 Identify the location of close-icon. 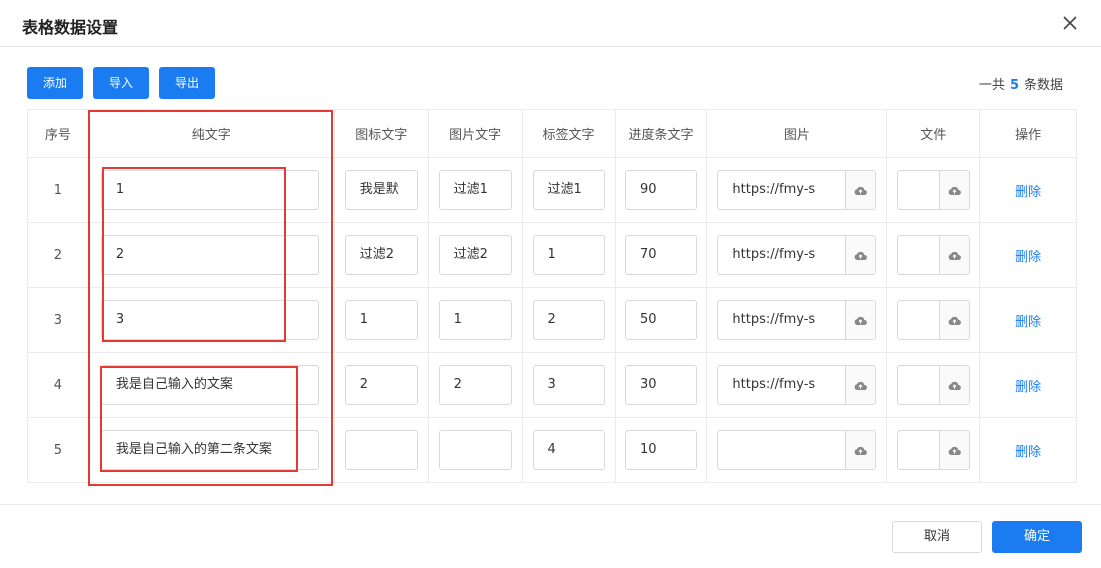
(1070, 23).